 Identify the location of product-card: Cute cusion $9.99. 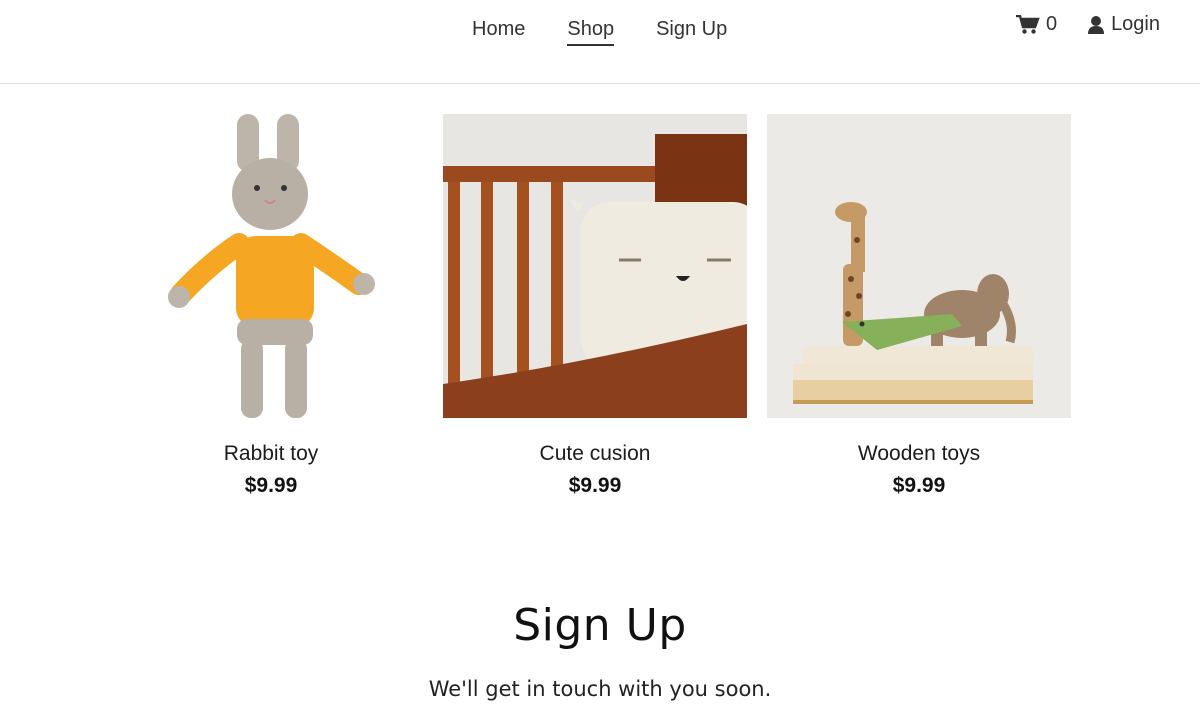
(595, 306).